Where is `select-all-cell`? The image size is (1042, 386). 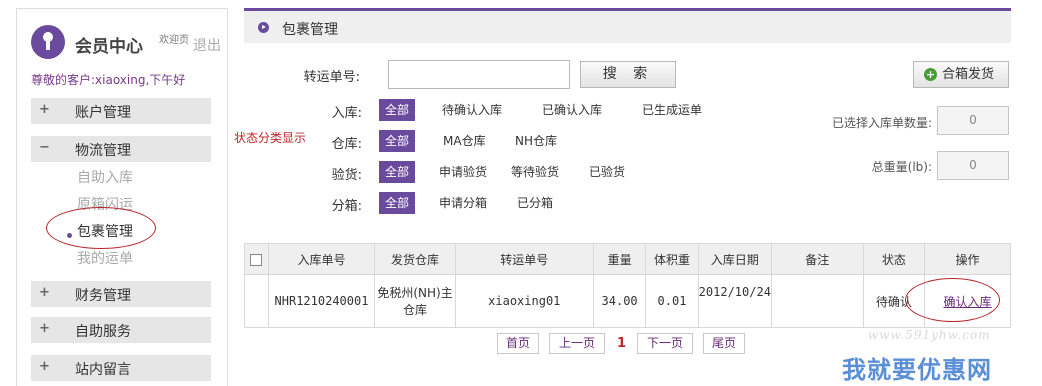
select-all-cell is located at coordinates (256, 259).